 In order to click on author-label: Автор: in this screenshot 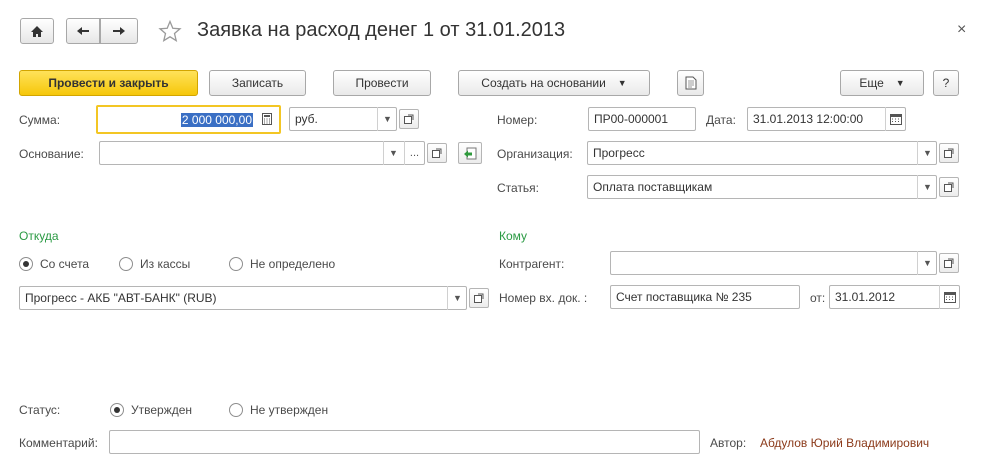, I will do `click(728, 443)`.